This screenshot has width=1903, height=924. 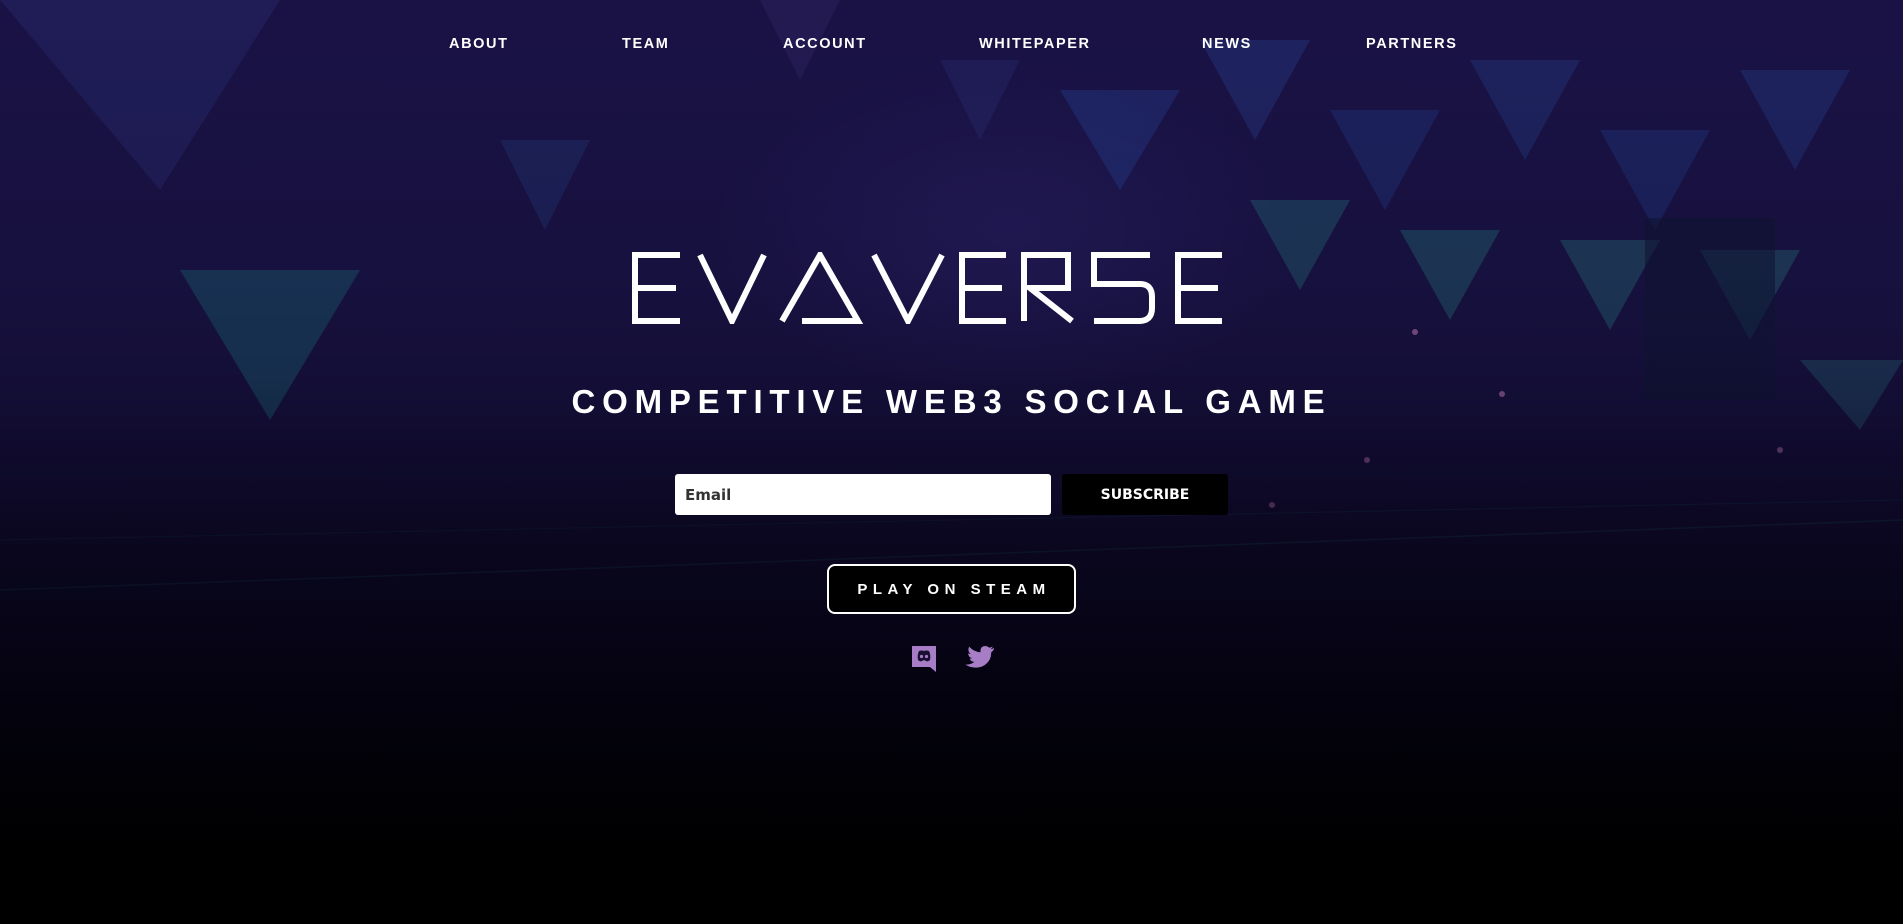 What do you see at coordinates (1145, 494) in the screenshot?
I see `subscribe-button: SUBSCRIBE` at bounding box center [1145, 494].